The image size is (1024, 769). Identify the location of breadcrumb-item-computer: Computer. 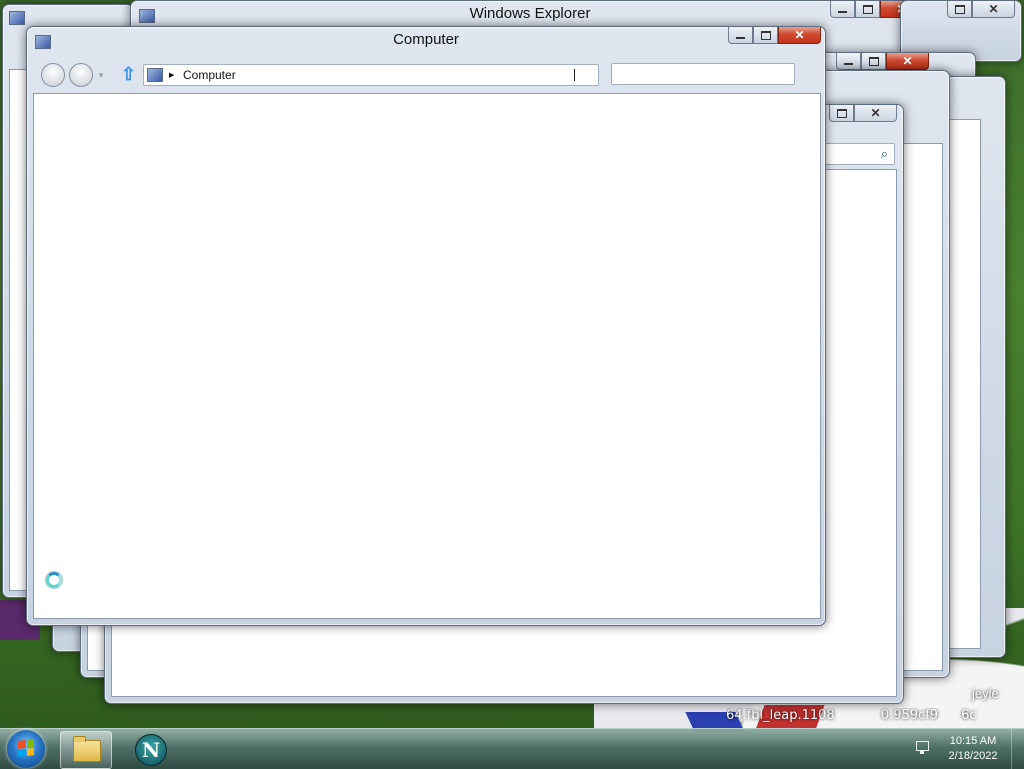
(209, 75).